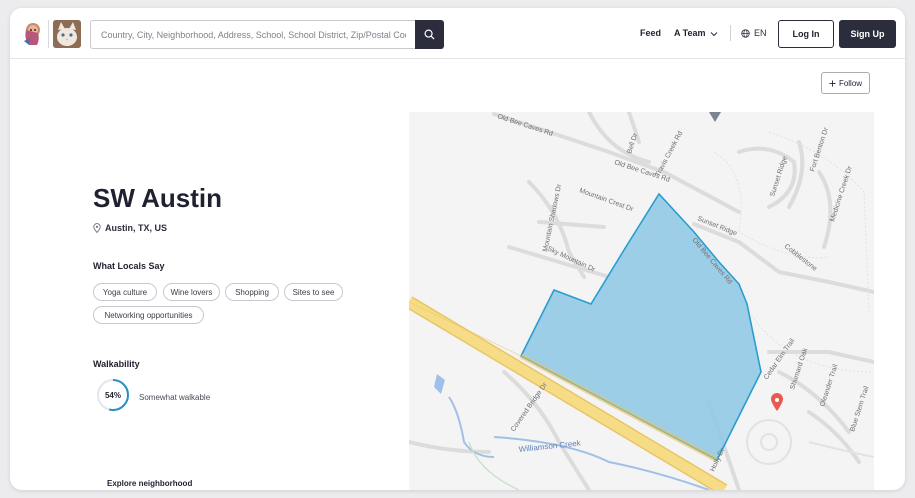  What do you see at coordinates (32, 34) in the screenshot?
I see `brand-logo-icon` at bounding box center [32, 34].